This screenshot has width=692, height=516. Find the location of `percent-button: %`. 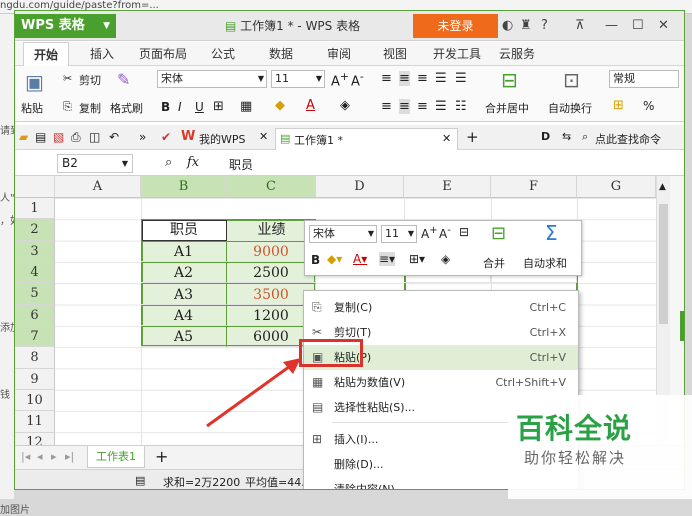

percent-button: % is located at coordinates (648, 106).